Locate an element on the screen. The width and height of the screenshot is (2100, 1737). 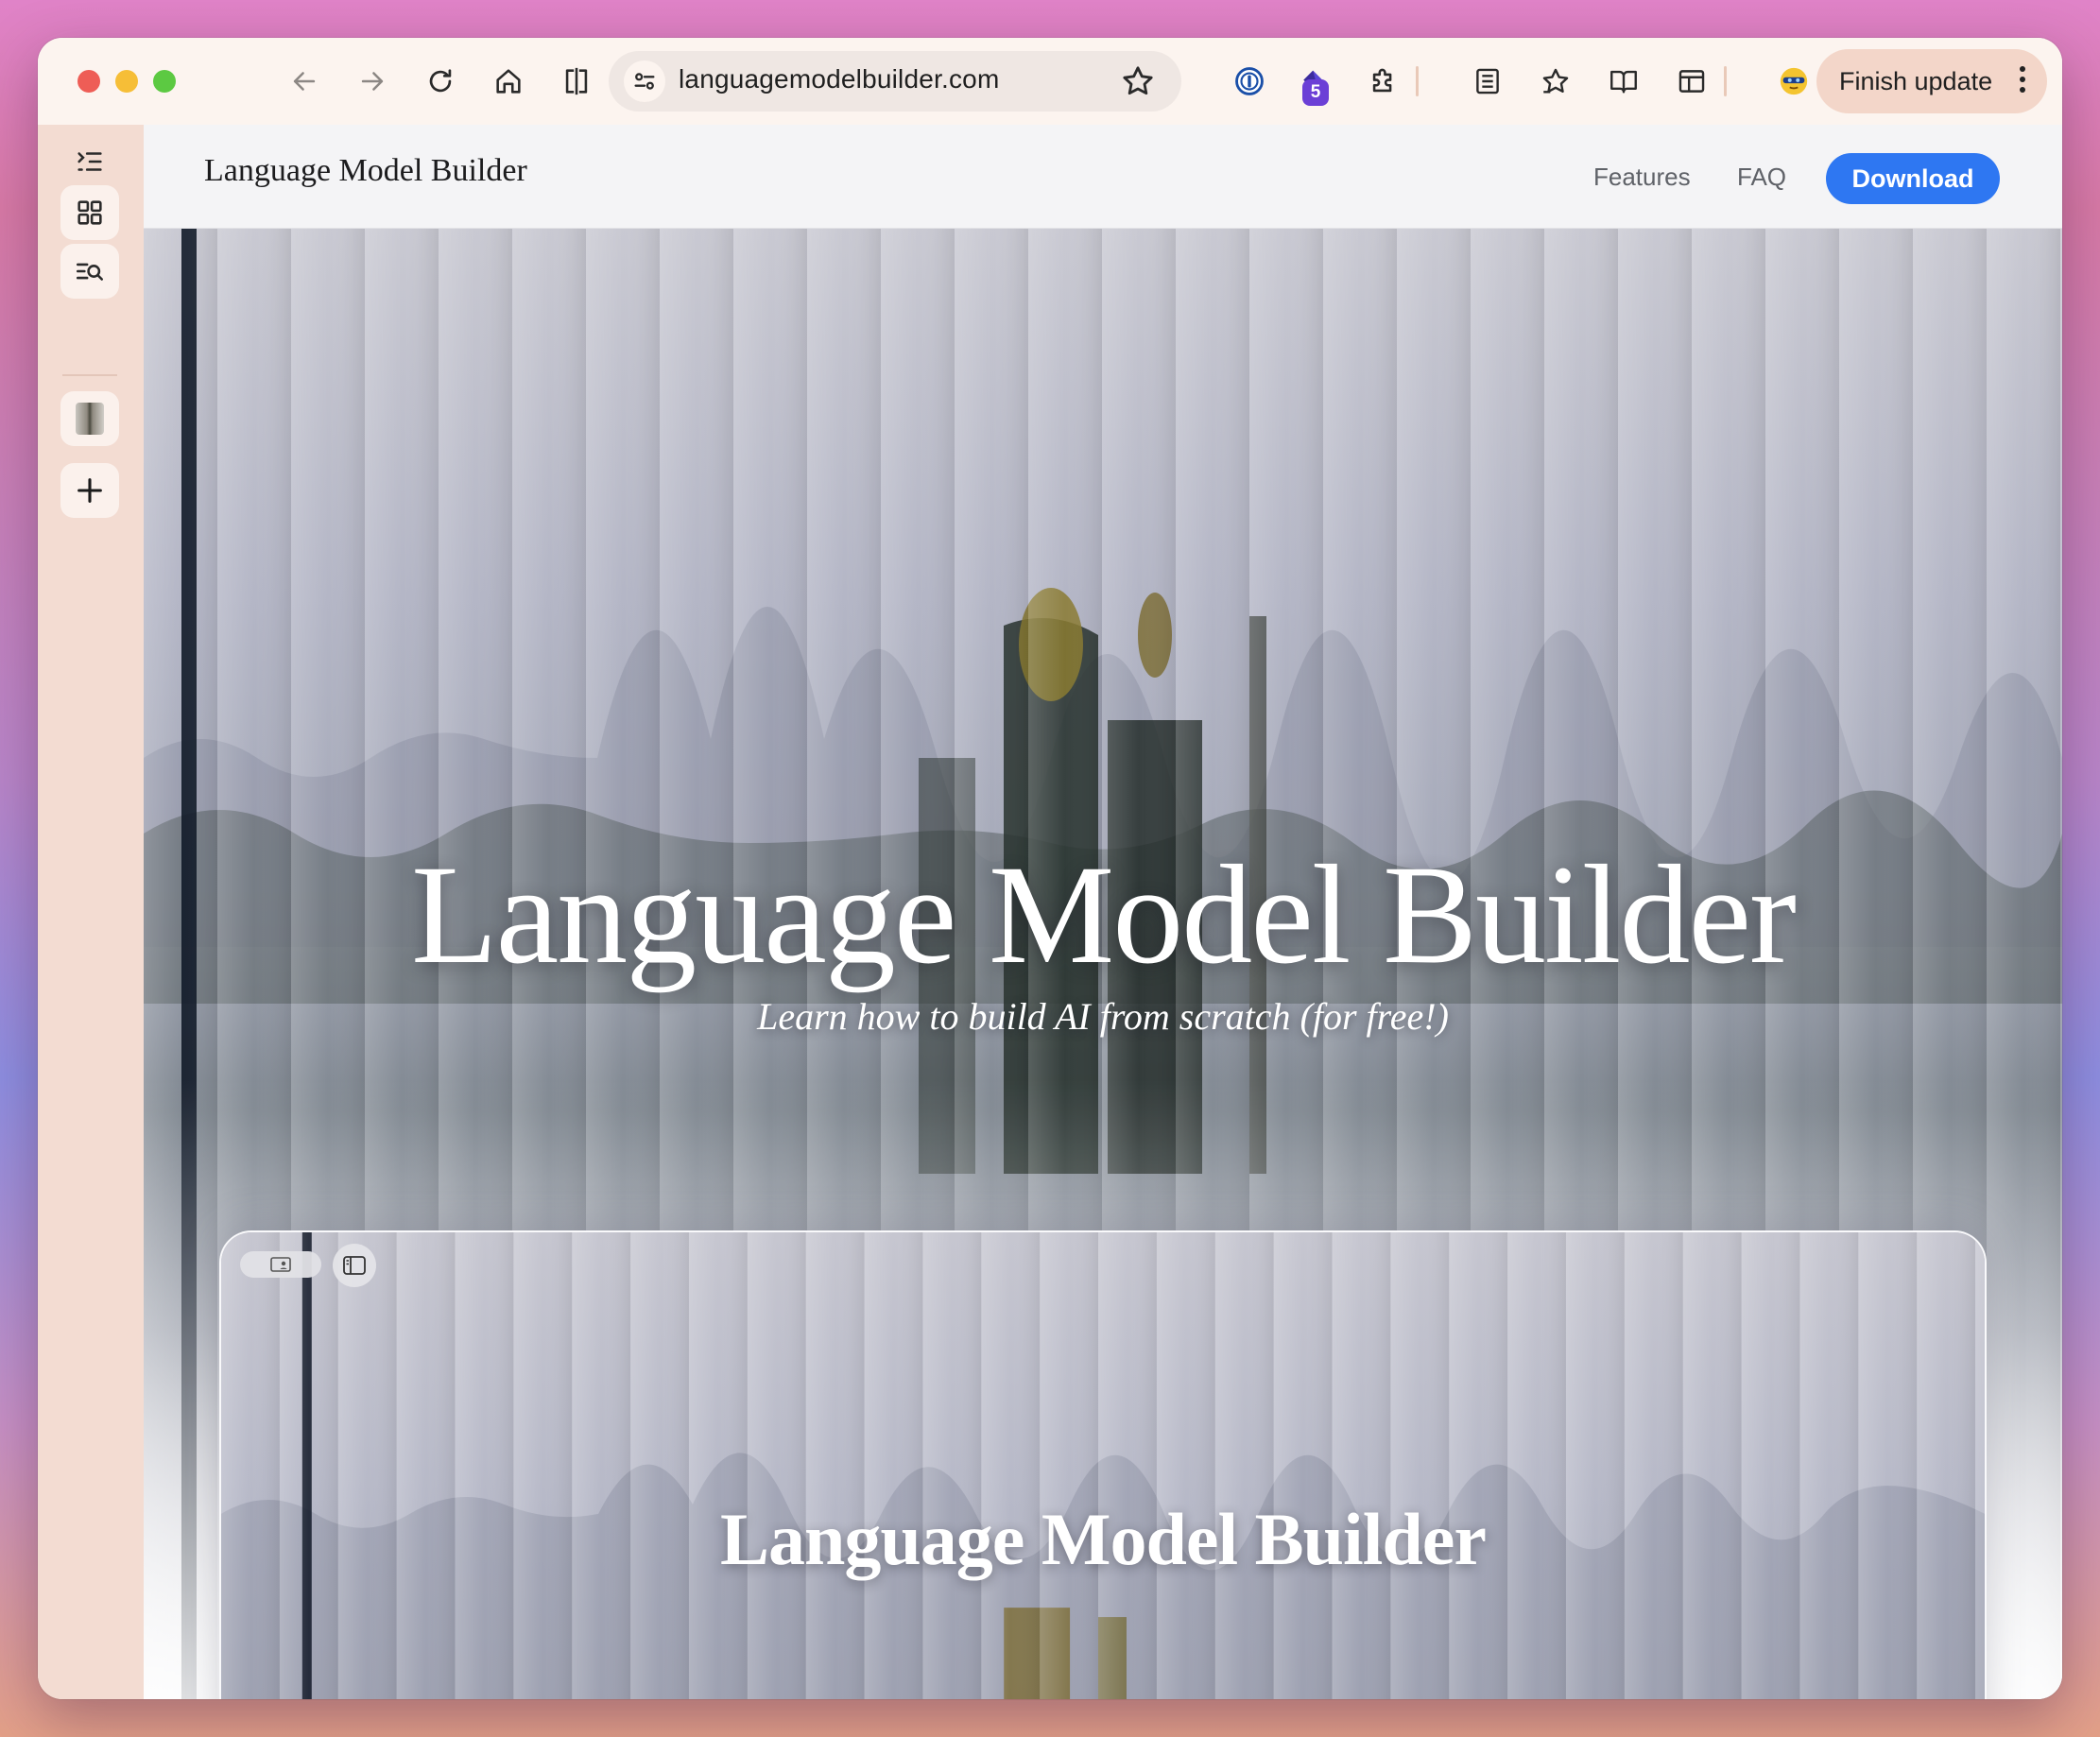
reading-list-icon is located at coordinates (1487, 81).